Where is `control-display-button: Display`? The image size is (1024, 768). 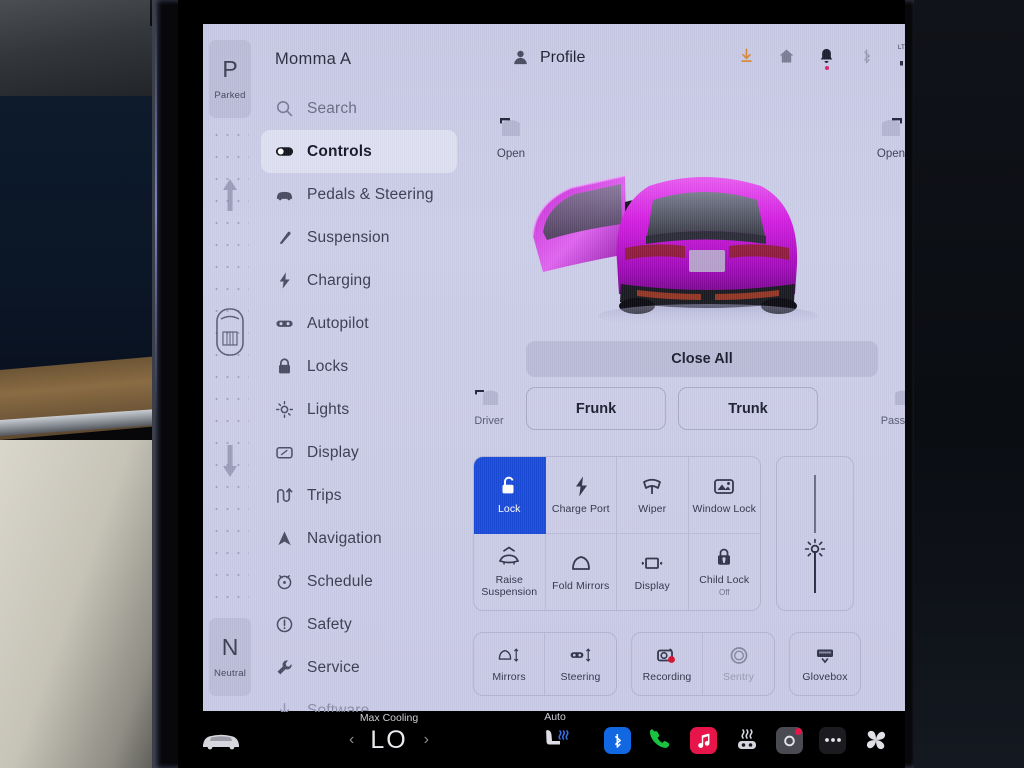 control-display-button: Display is located at coordinates (653, 571).